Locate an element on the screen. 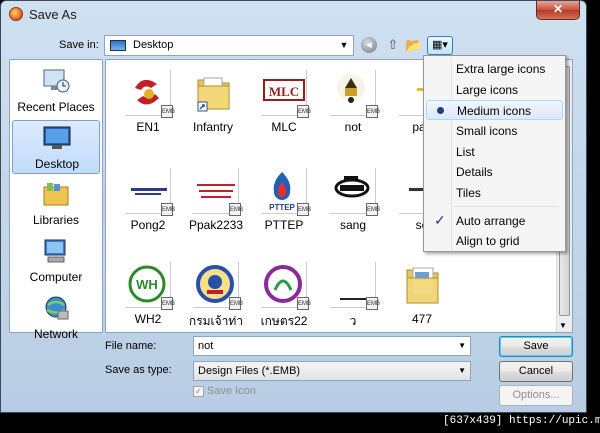 The image size is (600, 433). file-item: EMB เกษตร22 is located at coordinates (284, 298).